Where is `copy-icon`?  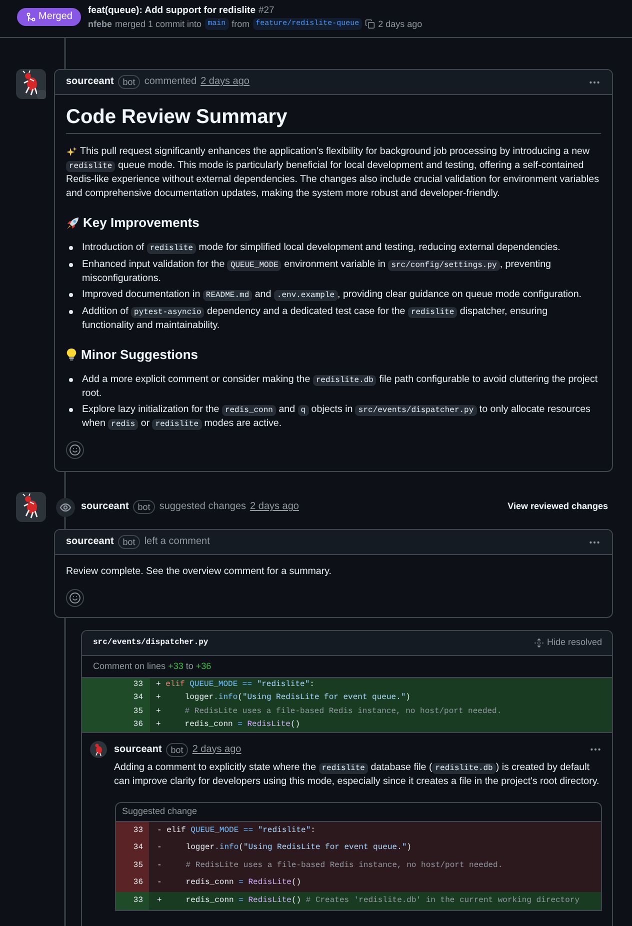
copy-icon is located at coordinates (370, 24).